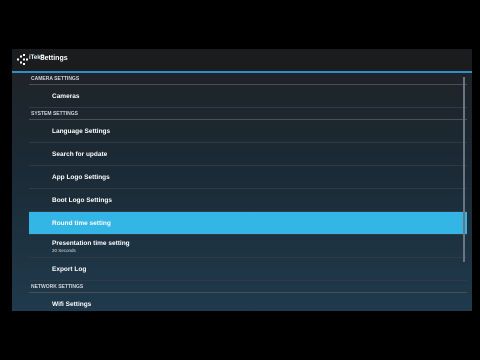  Describe the element at coordinates (82, 200) in the screenshot. I see `setting-item-label: Boot Logo Settings` at that location.